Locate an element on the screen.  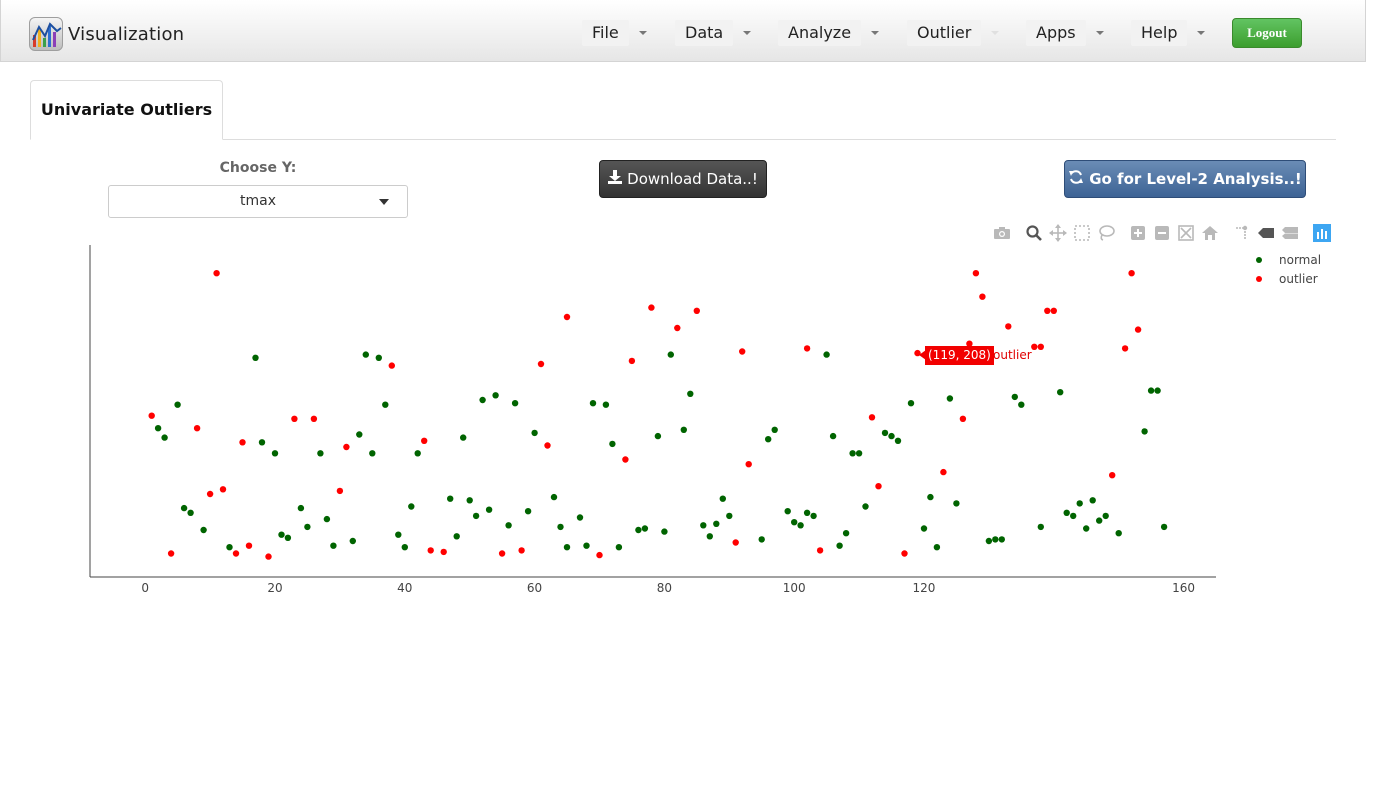
legend-item-normal: normal is located at coordinates (1297, 260).